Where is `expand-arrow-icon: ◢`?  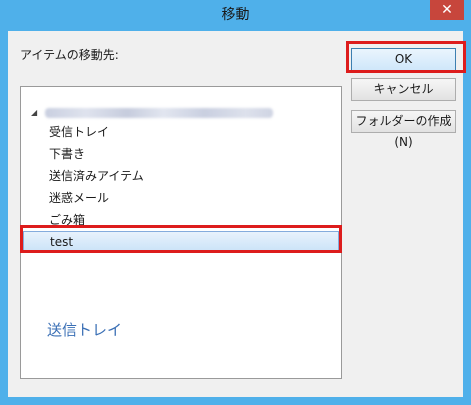 expand-arrow-icon: ◢ is located at coordinates (34, 113).